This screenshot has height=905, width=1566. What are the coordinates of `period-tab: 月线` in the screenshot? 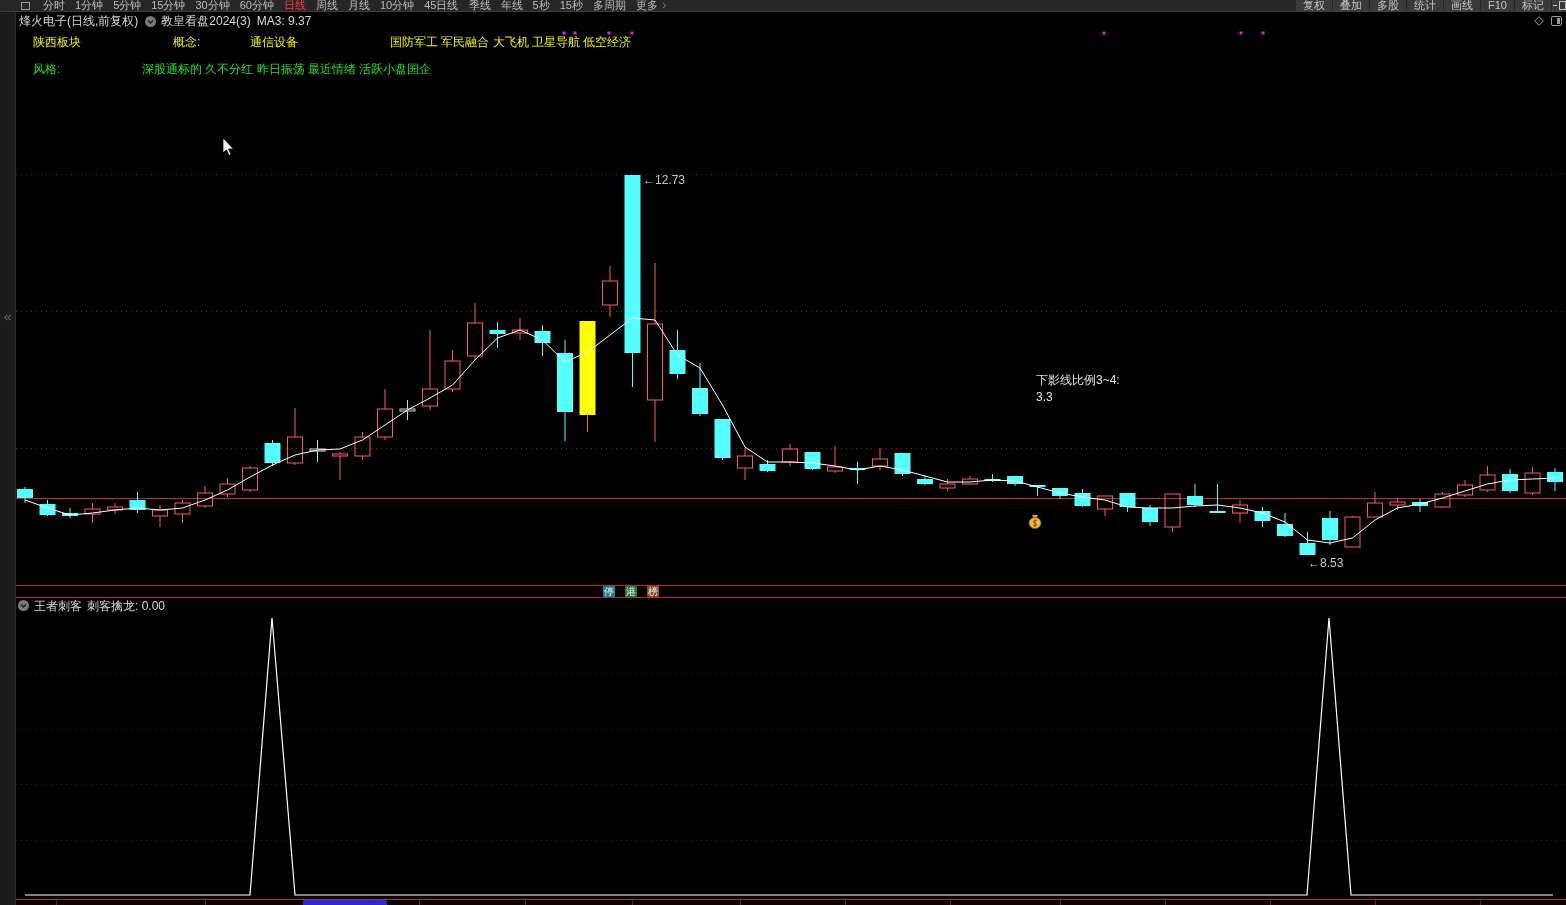 It's located at (359, 5).